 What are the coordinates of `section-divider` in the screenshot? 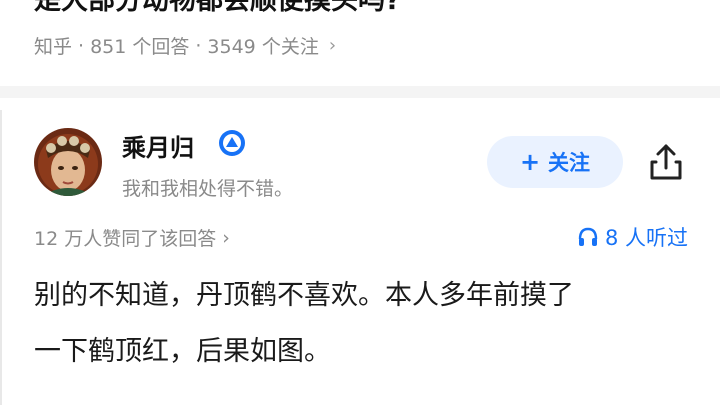 It's located at (360, 92).